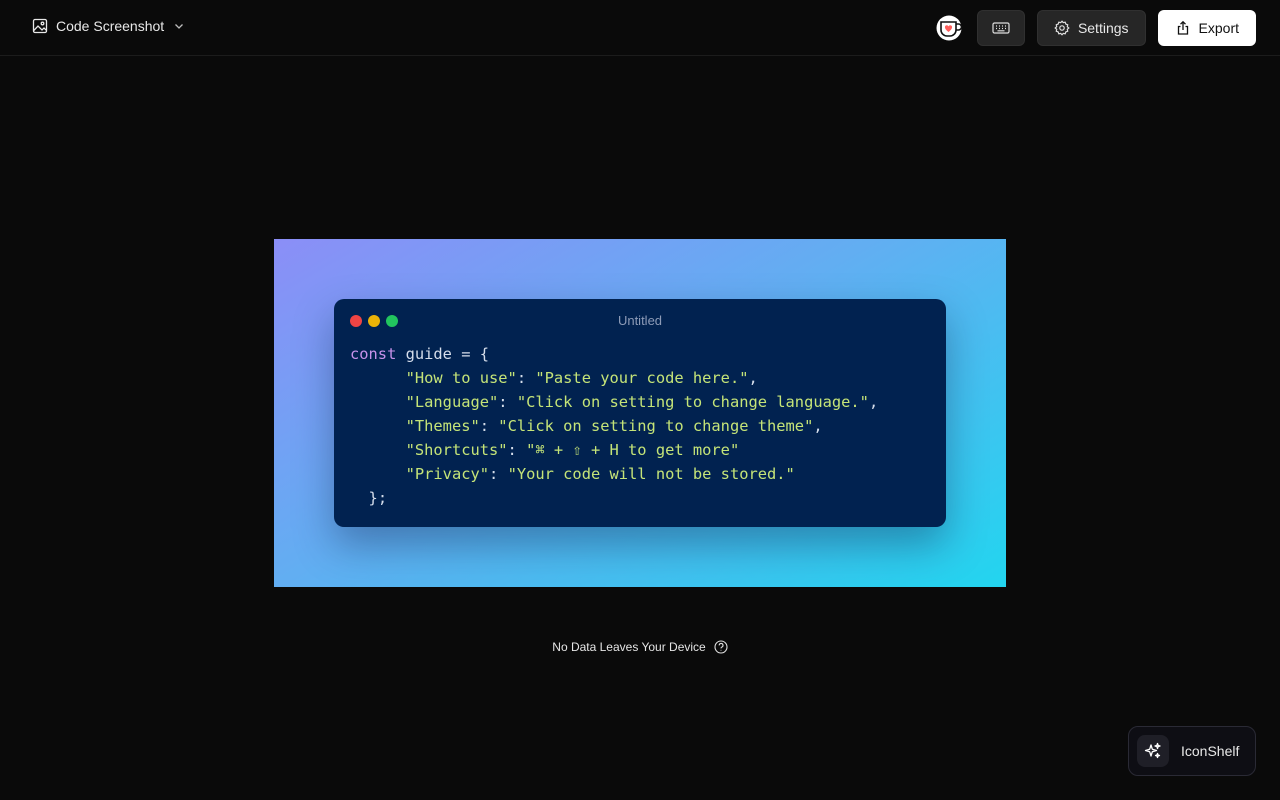 The height and width of the screenshot is (800, 1280). What do you see at coordinates (581, 378) in the screenshot?
I see `code-line: "How to use": "Paste your code here.",` at bounding box center [581, 378].